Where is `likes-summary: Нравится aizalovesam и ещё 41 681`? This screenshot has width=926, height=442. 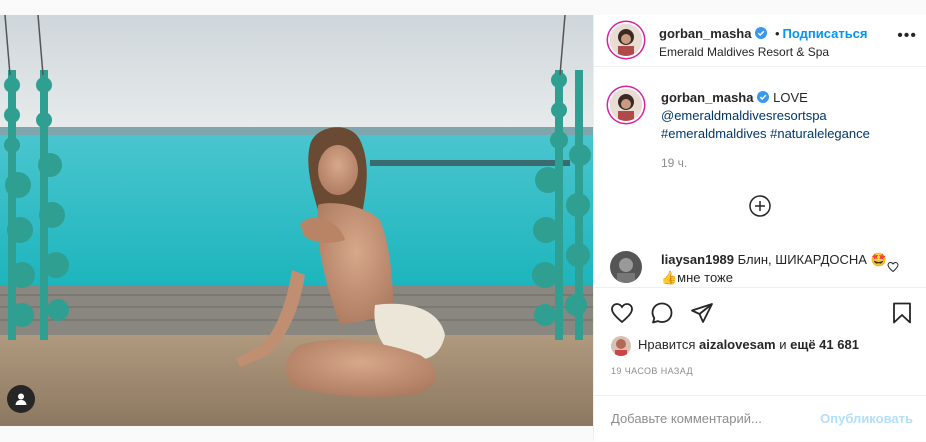 likes-summary: Нравится aizalovesam и ещё 41 681 is located at coordinates (748, 344).